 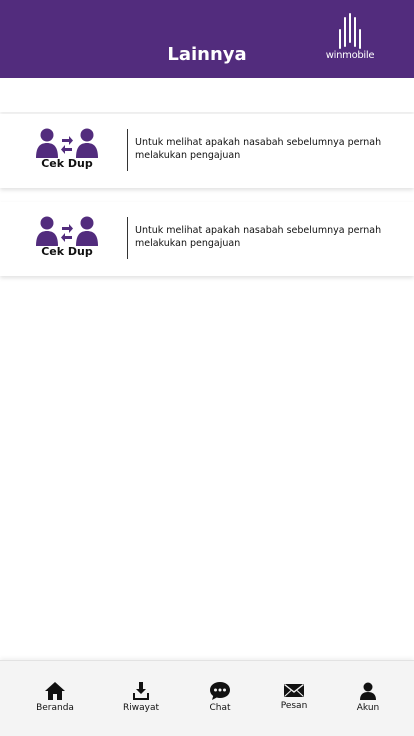 I want to click on download-icon, so click(x=141, y=691).